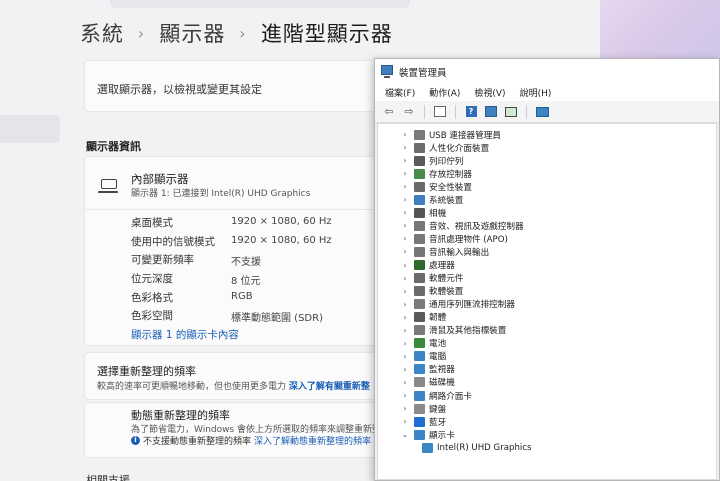 This screenshot has width=720, height=481. I want to click on tree-category: › 軟體元件, so click(420, 278).